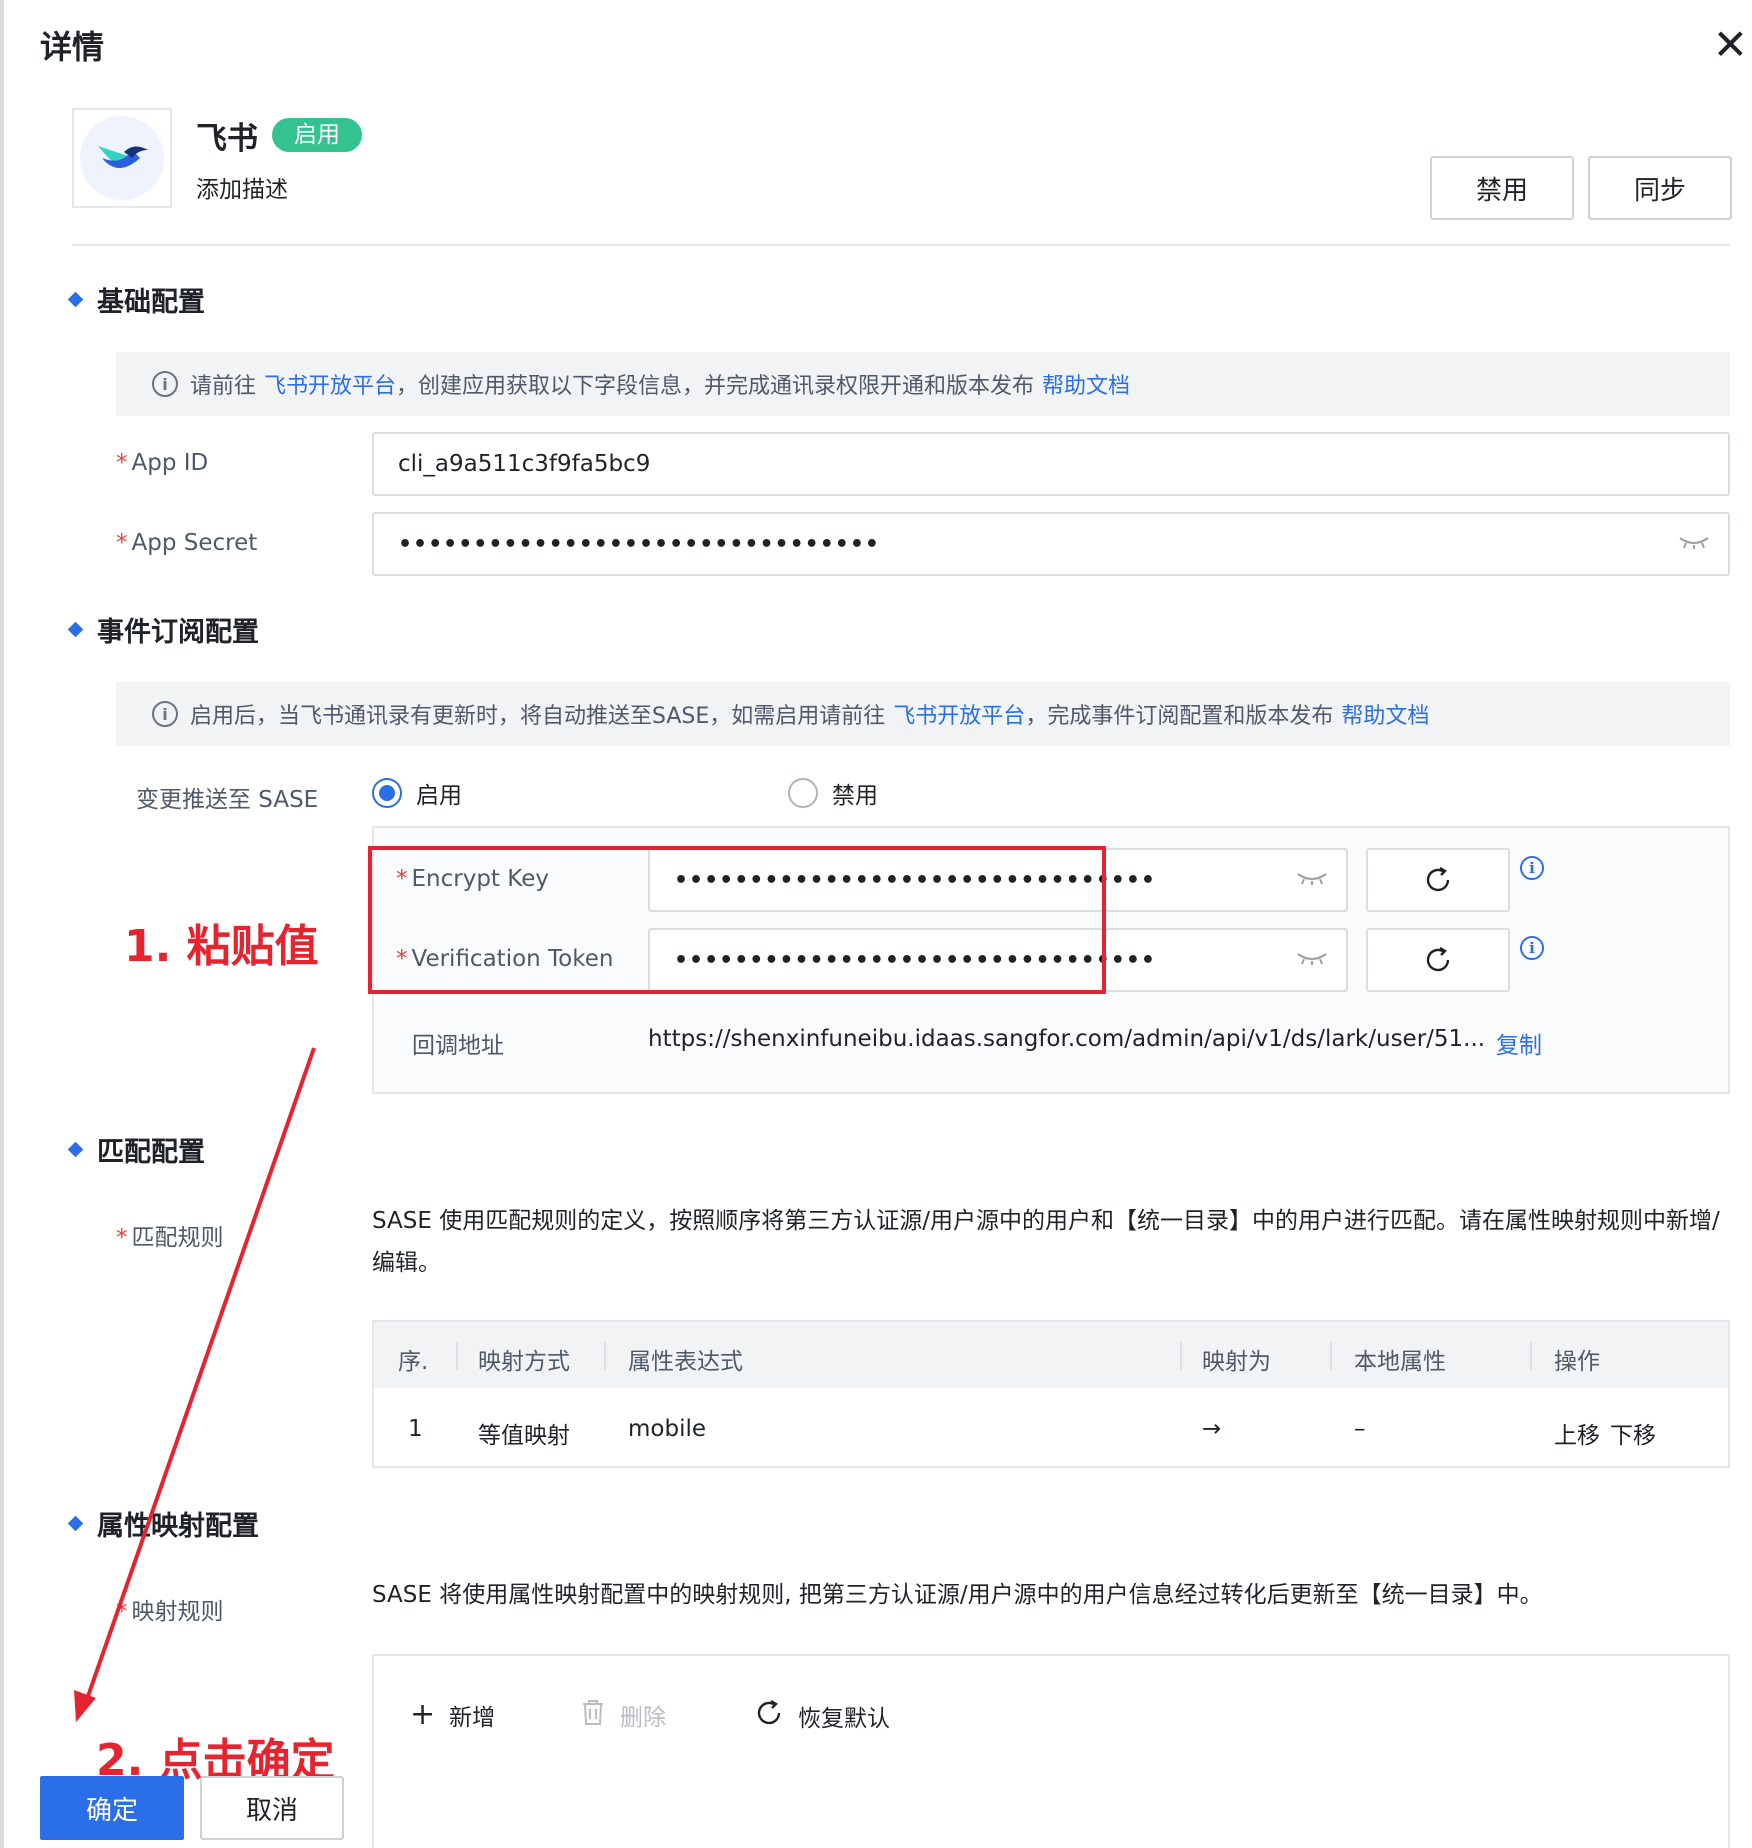 This screenshot has width=1752, height=1848. What do you see at coordinates (272, 1808) in the screenshot?
I see `cancel-button: 取消` at bounding box center [272, 1808].